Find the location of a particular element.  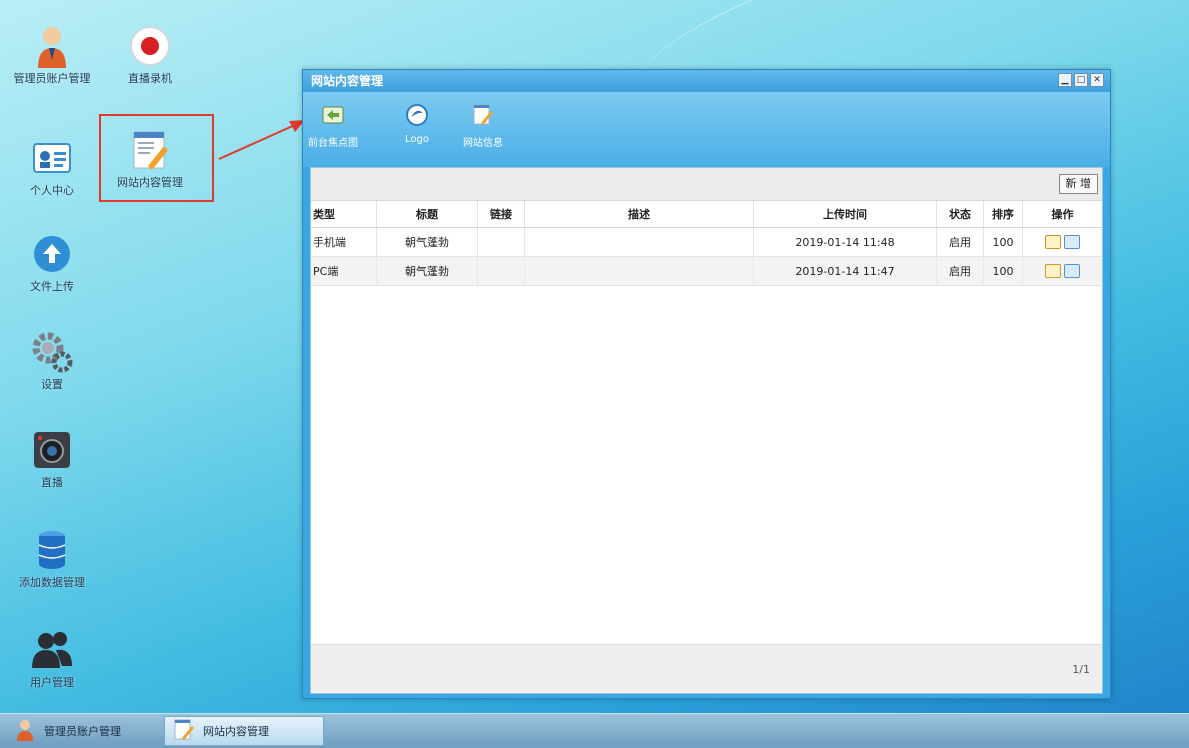

desktop-icon-file-upload: 文件上传 is located at coordinates (52, 263).